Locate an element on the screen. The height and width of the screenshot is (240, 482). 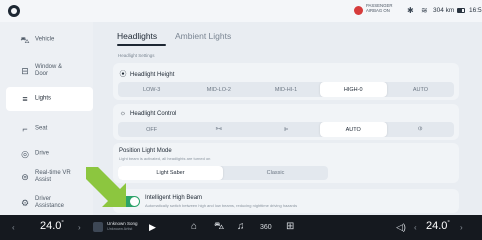
artist-name: Unknown Artist is located at coordinates (120, 229).